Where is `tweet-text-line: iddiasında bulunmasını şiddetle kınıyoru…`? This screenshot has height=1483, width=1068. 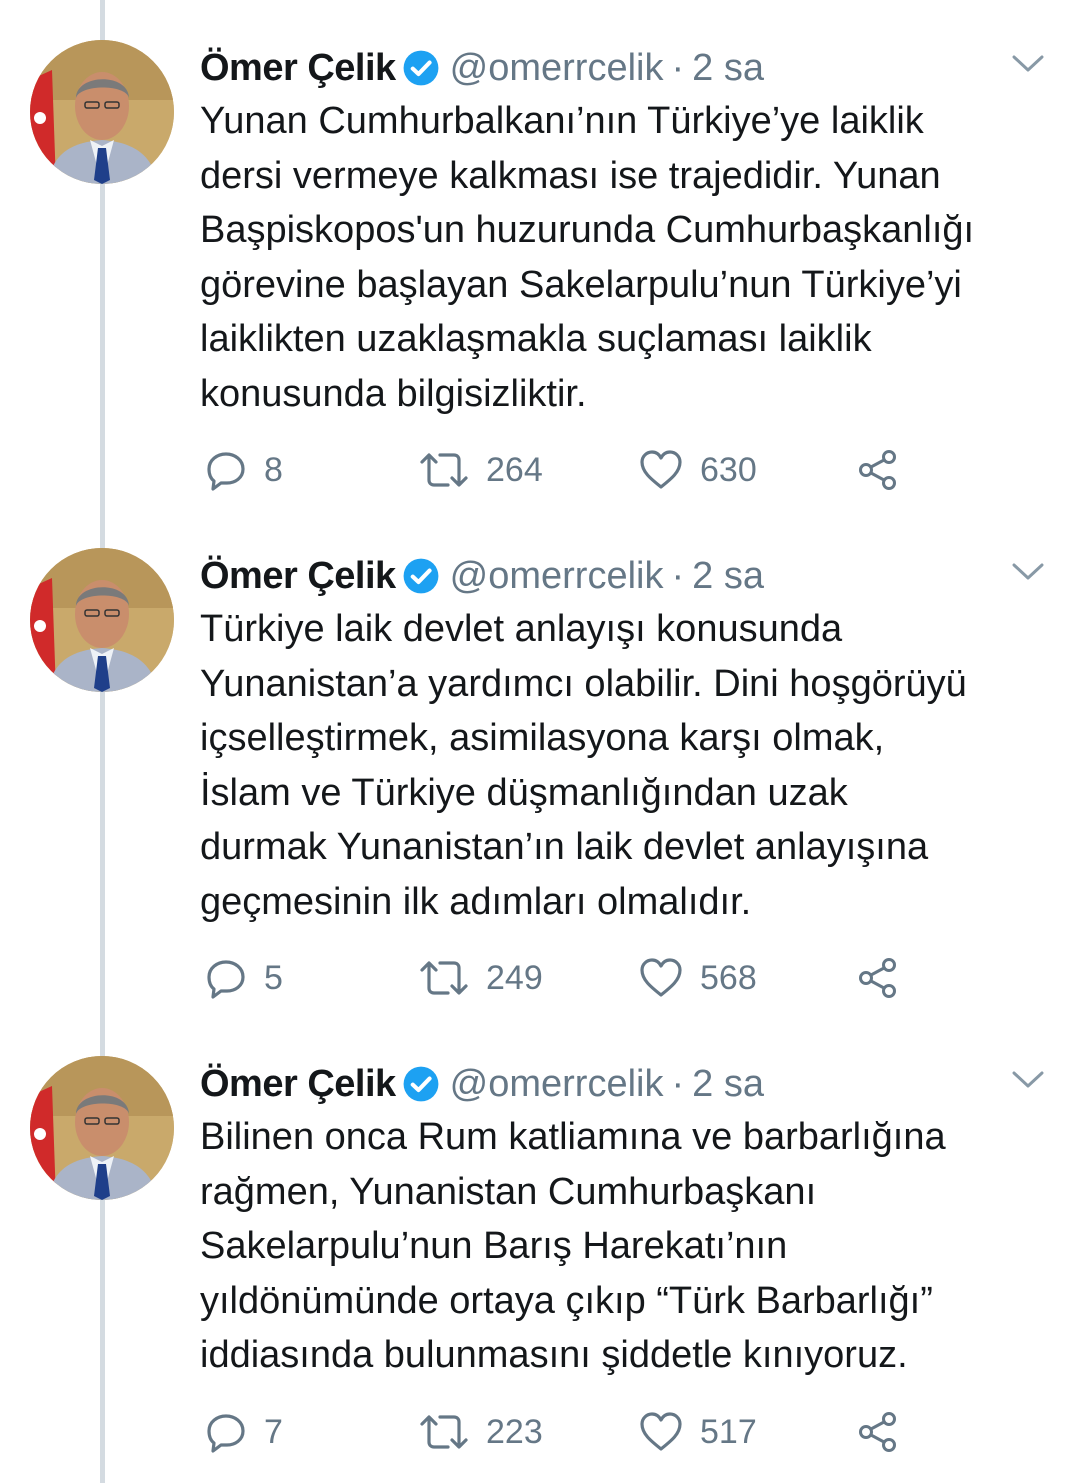 tweet-text-line: iddiasında bulunmasını şiddetle kınıyoru… is located at coordinates (554, 1355).